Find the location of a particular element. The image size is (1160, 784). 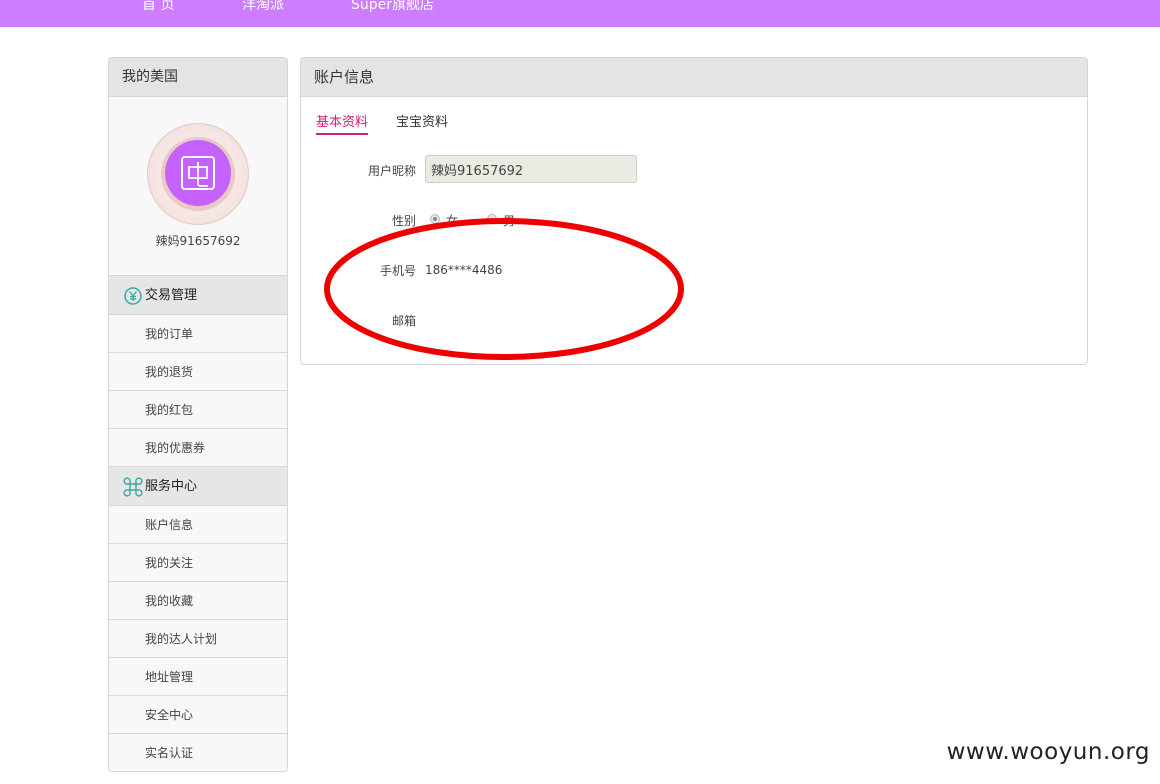

avatar-ring is located at coordinates (198, 174).